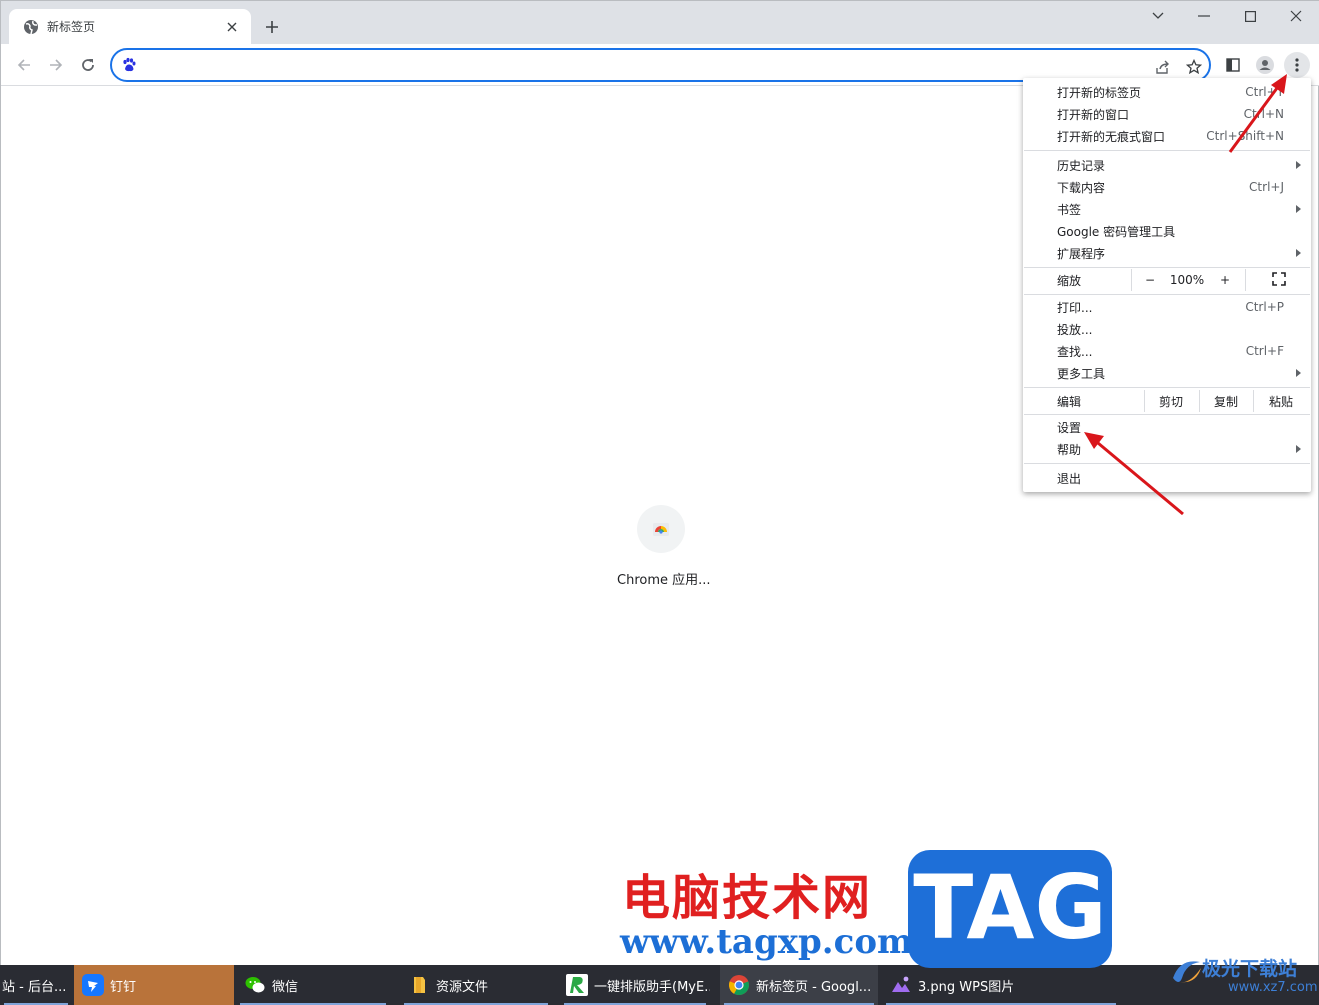 This screenshot has height=1005, width=1319. What do you see at coordinates (766, 942) in the screenshot?
I see `watermark-url: www.tagxp.com` at bounding box center [766, 942].